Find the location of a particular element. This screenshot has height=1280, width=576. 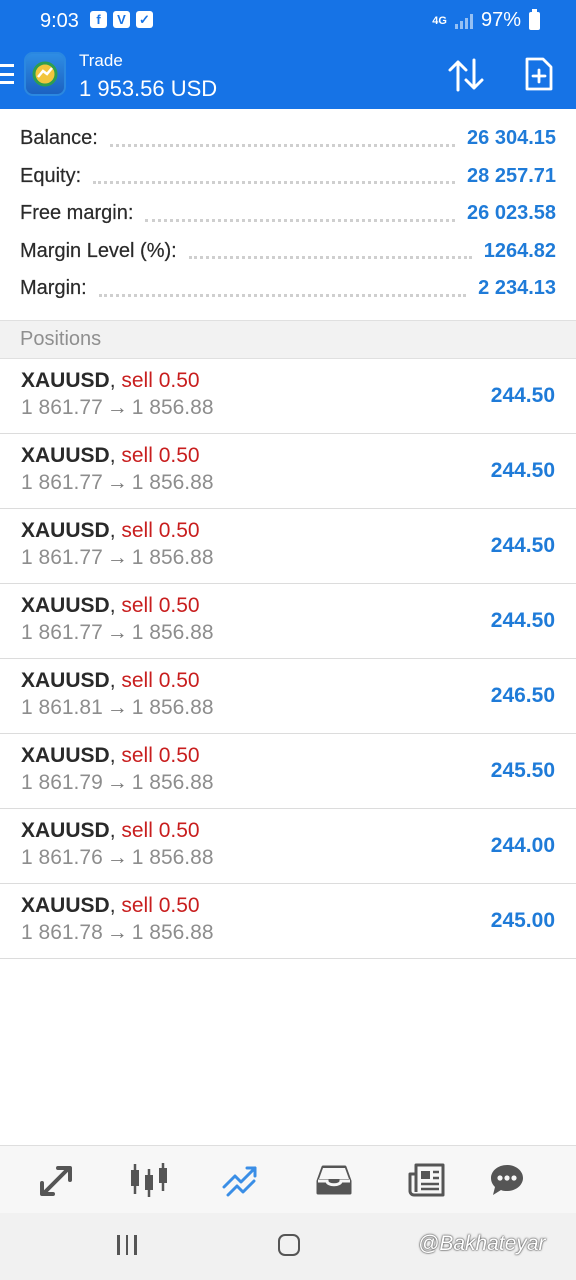

home-icon is located at coordinates (289, 1245).